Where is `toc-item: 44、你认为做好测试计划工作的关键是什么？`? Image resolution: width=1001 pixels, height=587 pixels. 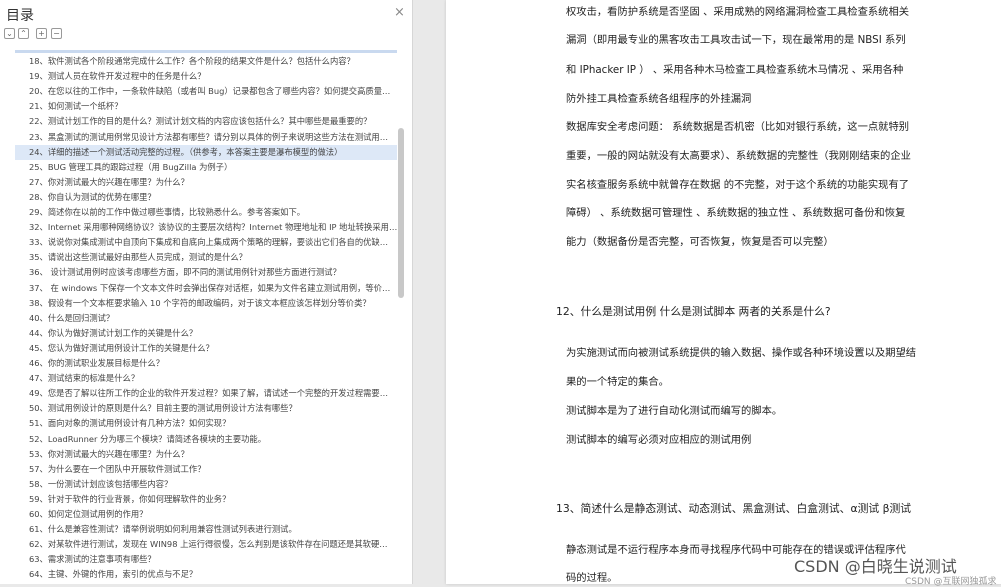 toc-item: 44、你认为做好测试计划工作的关键是什么？ is located at coordinates (206, 333).